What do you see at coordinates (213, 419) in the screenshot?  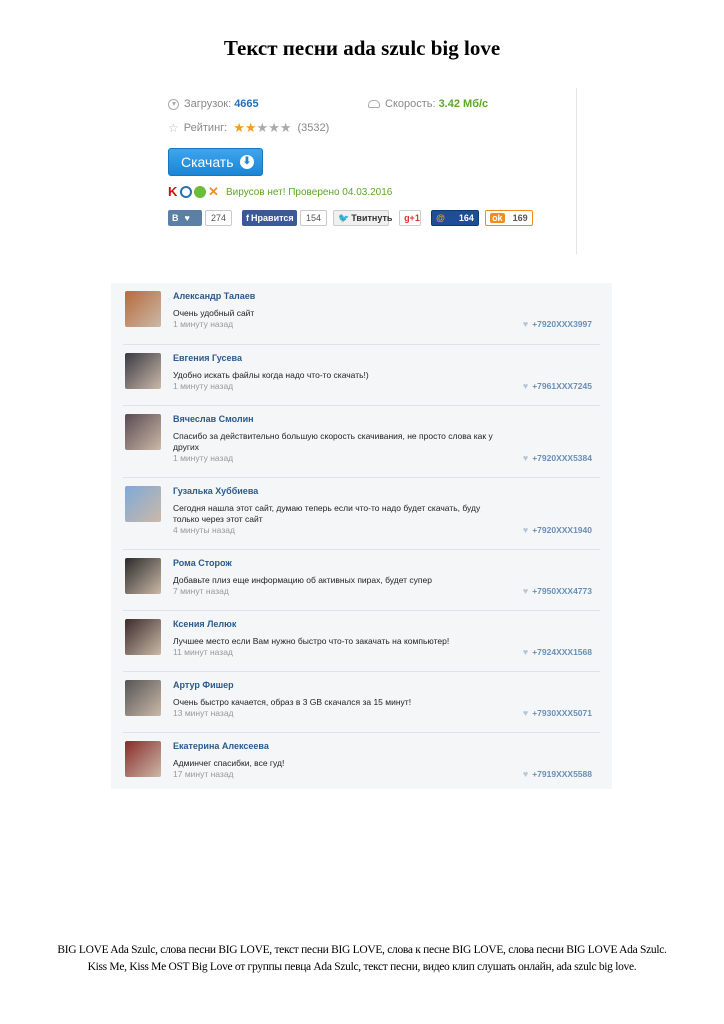 I see `comment-author: Вячеслав Смолин` at bounding box center [213, 419].